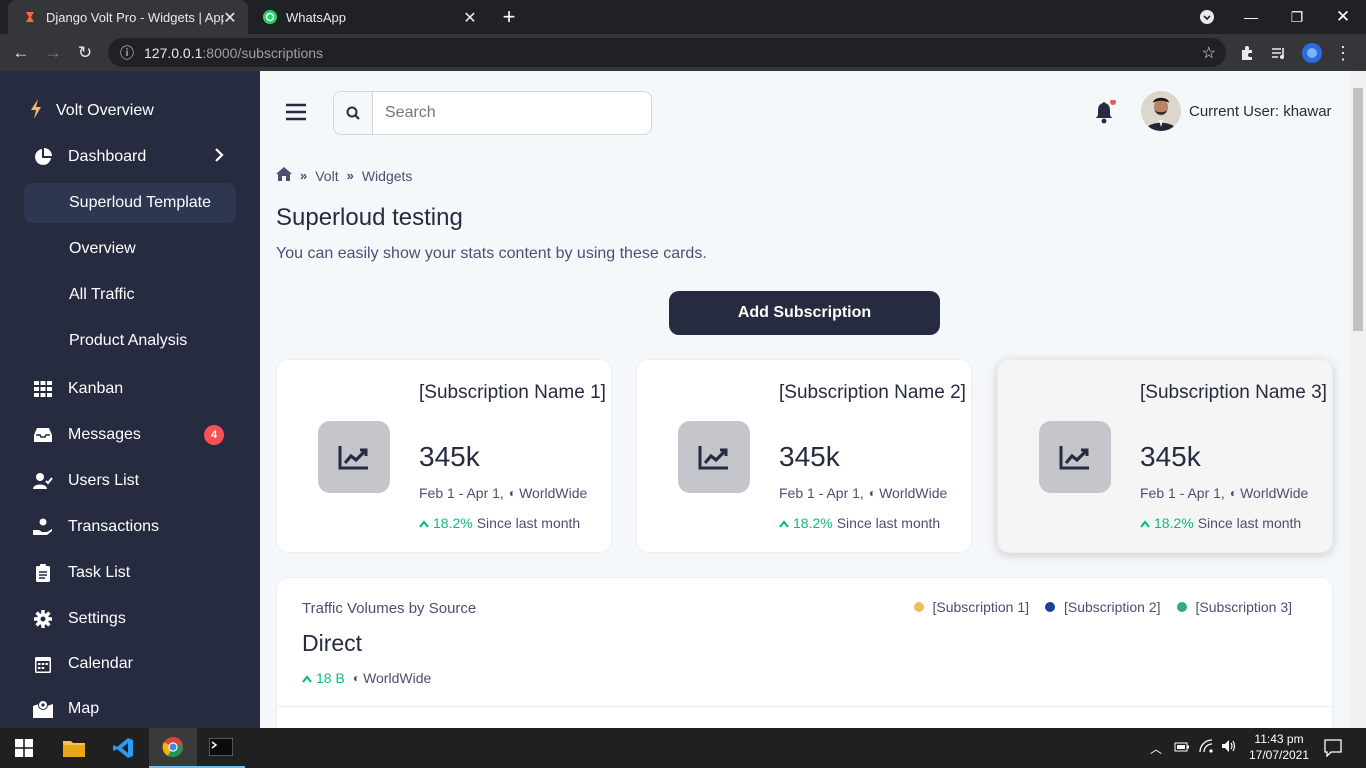  What do you see at coordinates (1207, 17) in the screenshot?
I see `tab-search-icon` at bounding box center [1207, 17].